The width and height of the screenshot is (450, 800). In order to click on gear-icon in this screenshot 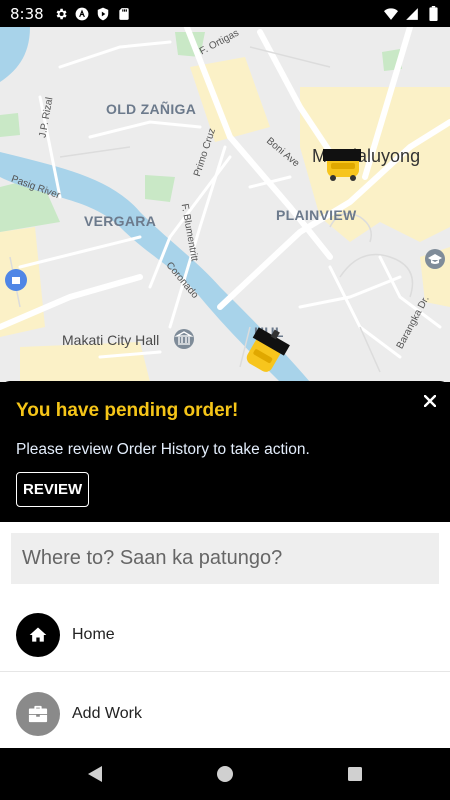, I will do `click(61, 14)`.